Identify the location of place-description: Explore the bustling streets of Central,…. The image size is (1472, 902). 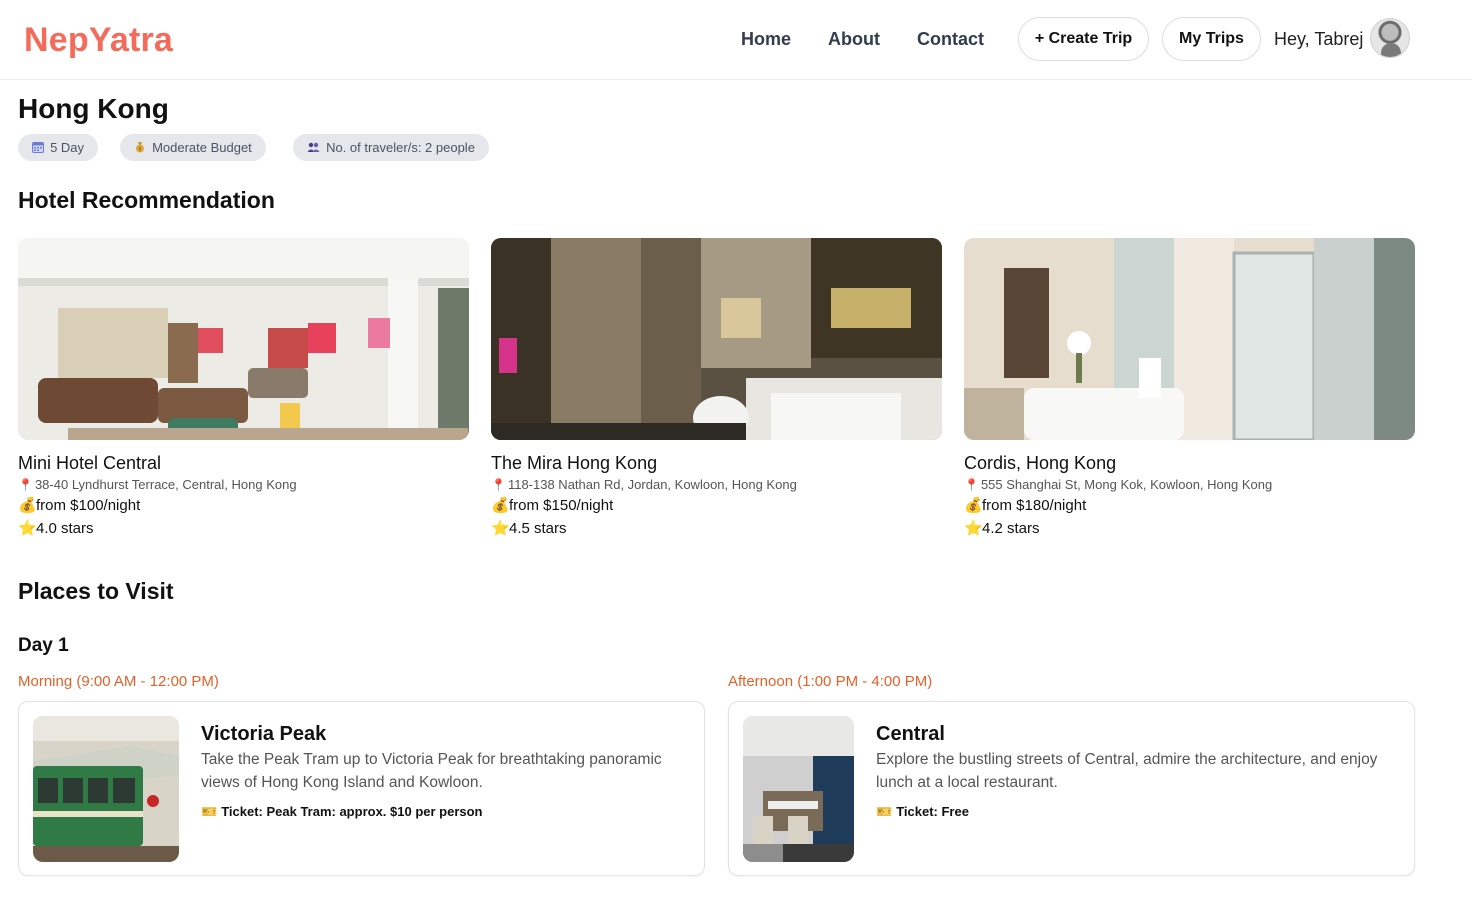
(1127, 771).